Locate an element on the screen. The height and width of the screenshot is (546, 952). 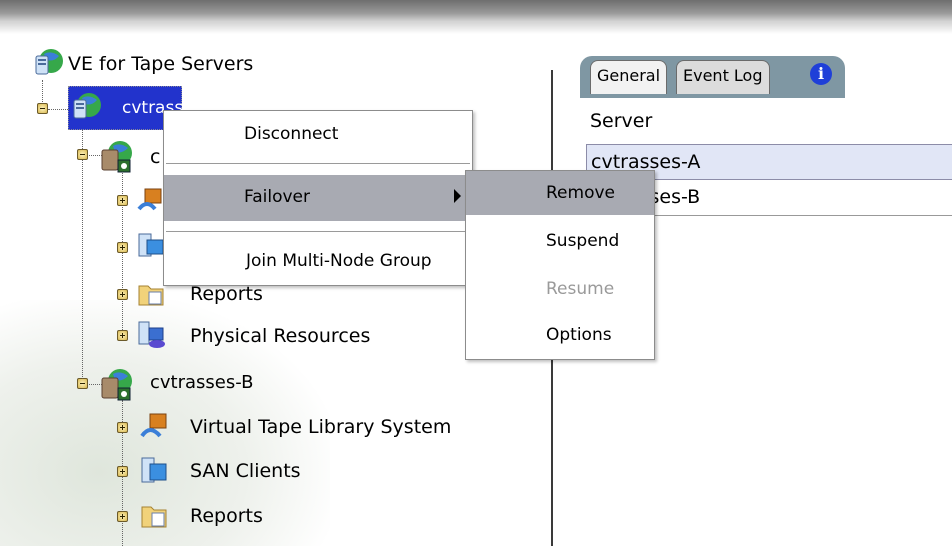
failover-submenu: Remove Suspend Resume Options is located at coordinates (560, 265).